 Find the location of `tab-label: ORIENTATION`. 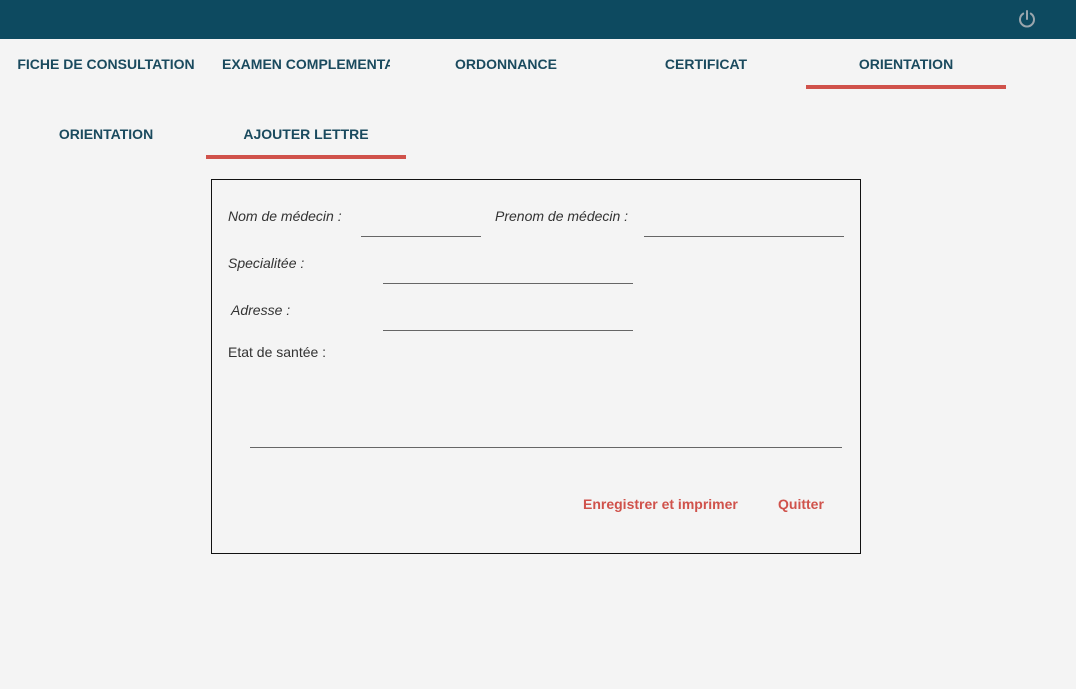

tab-label: ORIENTATION is located at coordinates (906, 64).